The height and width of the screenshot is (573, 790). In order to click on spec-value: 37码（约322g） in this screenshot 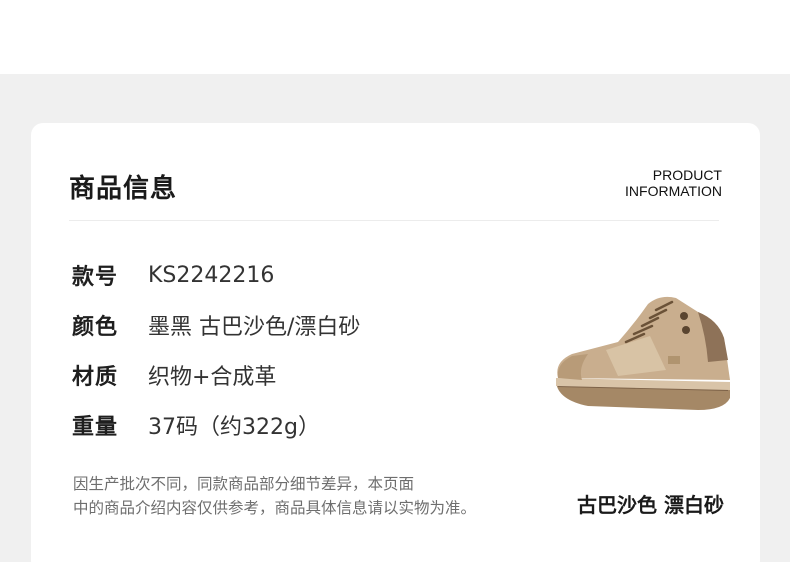, I will do `click(234, 427)`.